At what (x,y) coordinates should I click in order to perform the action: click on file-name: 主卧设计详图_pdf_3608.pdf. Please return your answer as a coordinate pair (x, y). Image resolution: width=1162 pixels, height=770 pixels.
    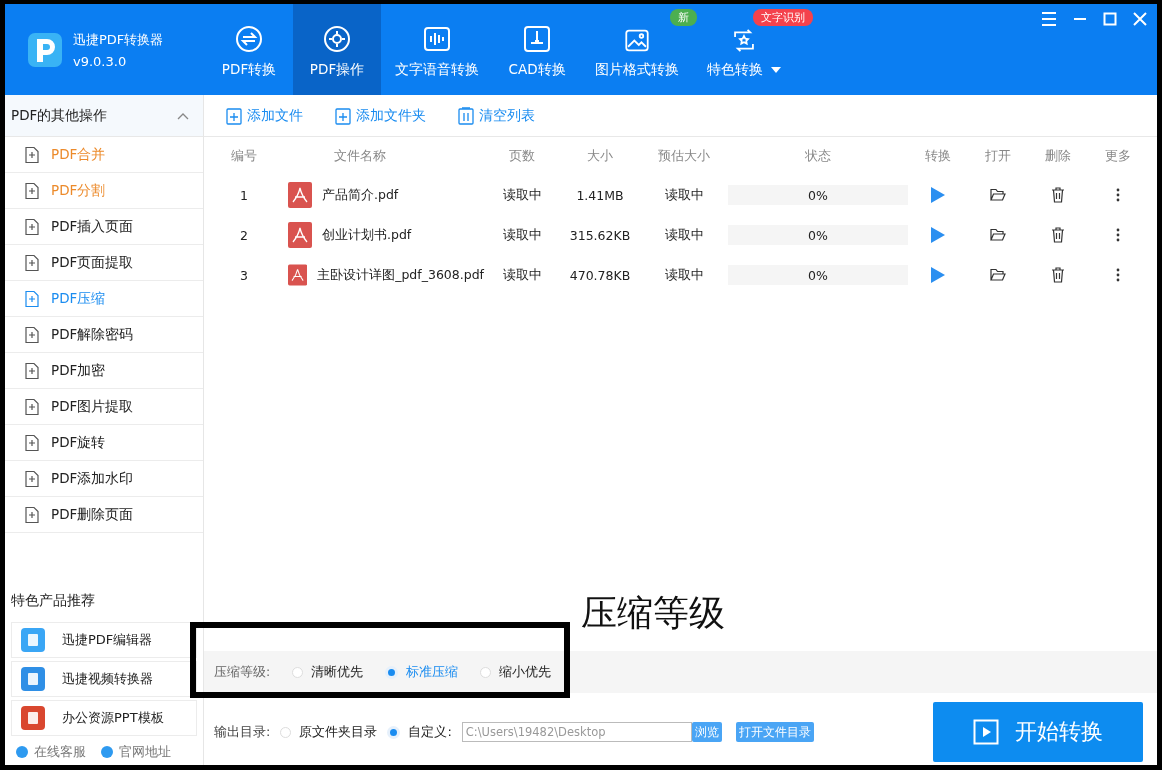
    Looking at the image, I should click on (400, 275).